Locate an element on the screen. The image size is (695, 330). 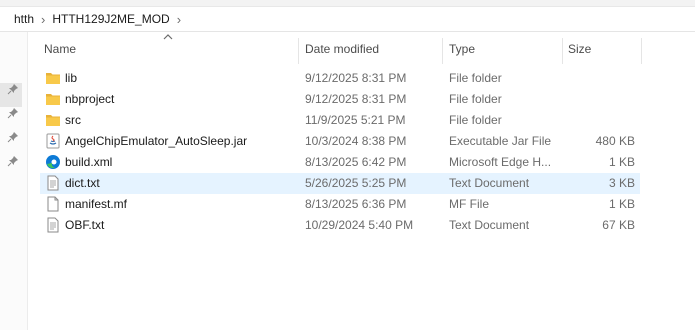
file-date: 10/3/2024 8:38 PM is located at coordinates (356, 141).